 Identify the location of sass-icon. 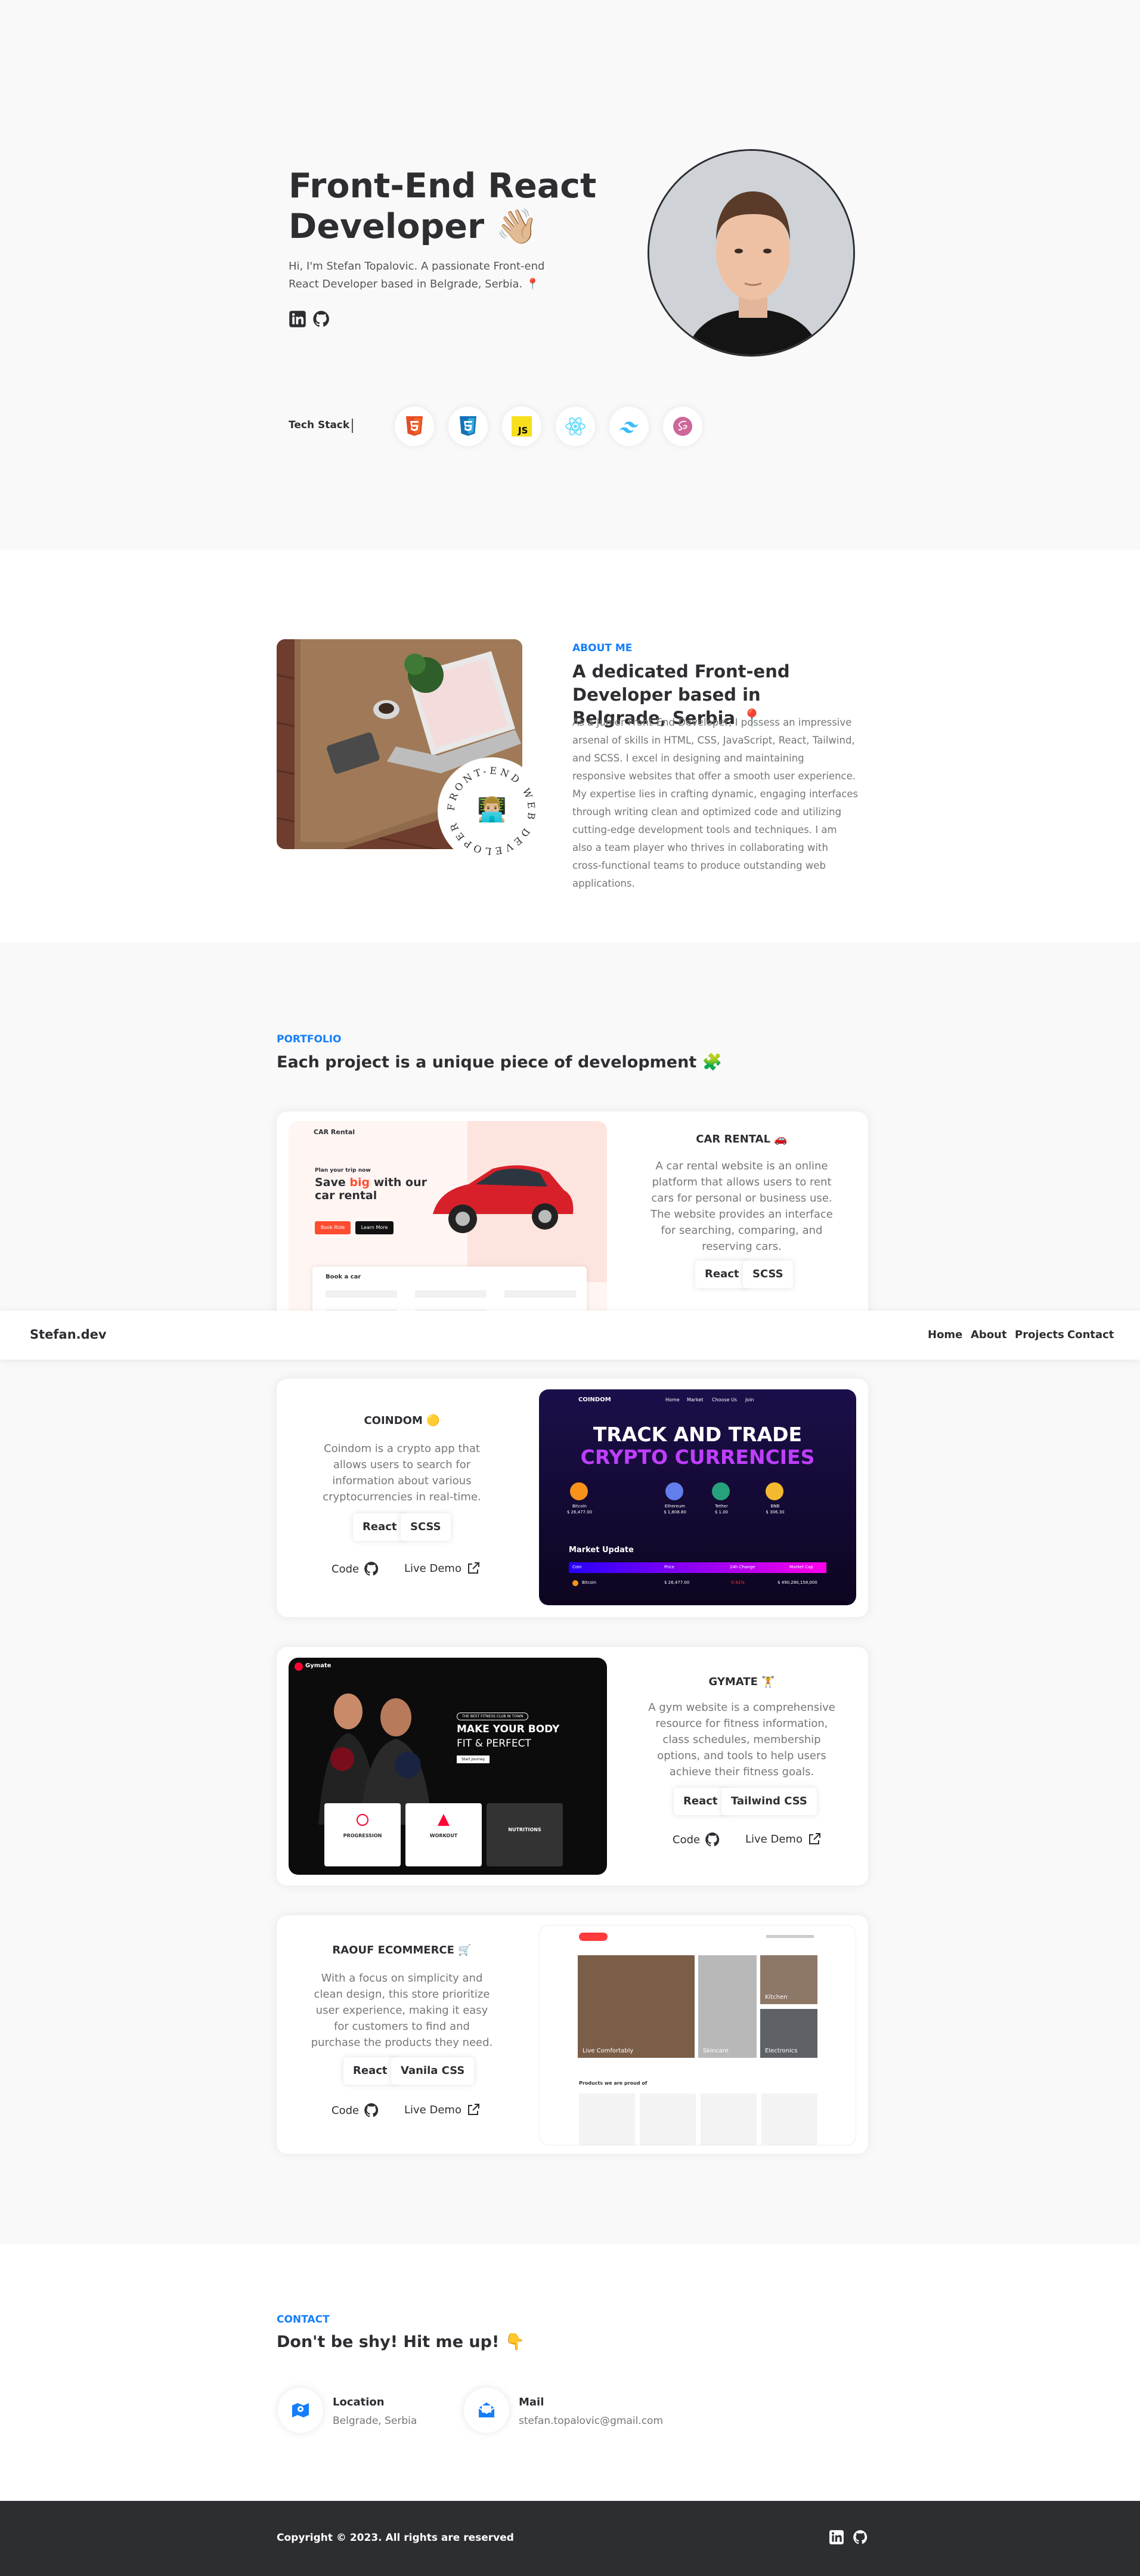
(682, 427).